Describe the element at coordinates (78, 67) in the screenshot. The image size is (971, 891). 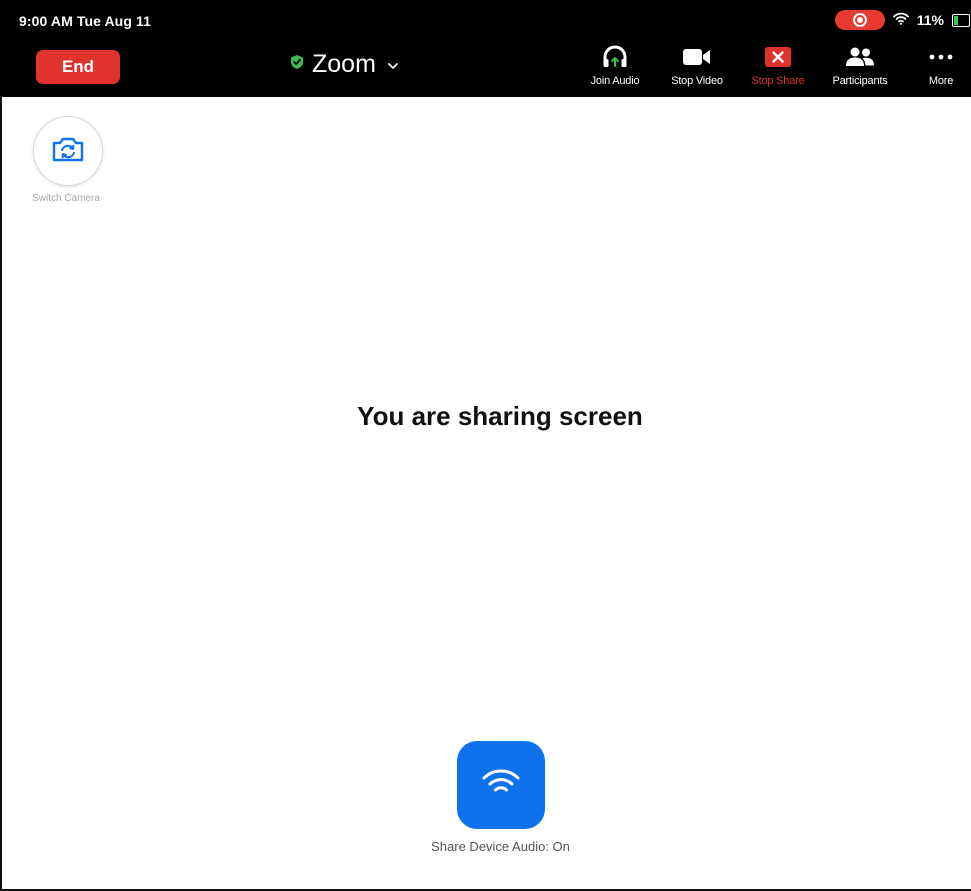
I see `end-meeting-button: End` at that location.